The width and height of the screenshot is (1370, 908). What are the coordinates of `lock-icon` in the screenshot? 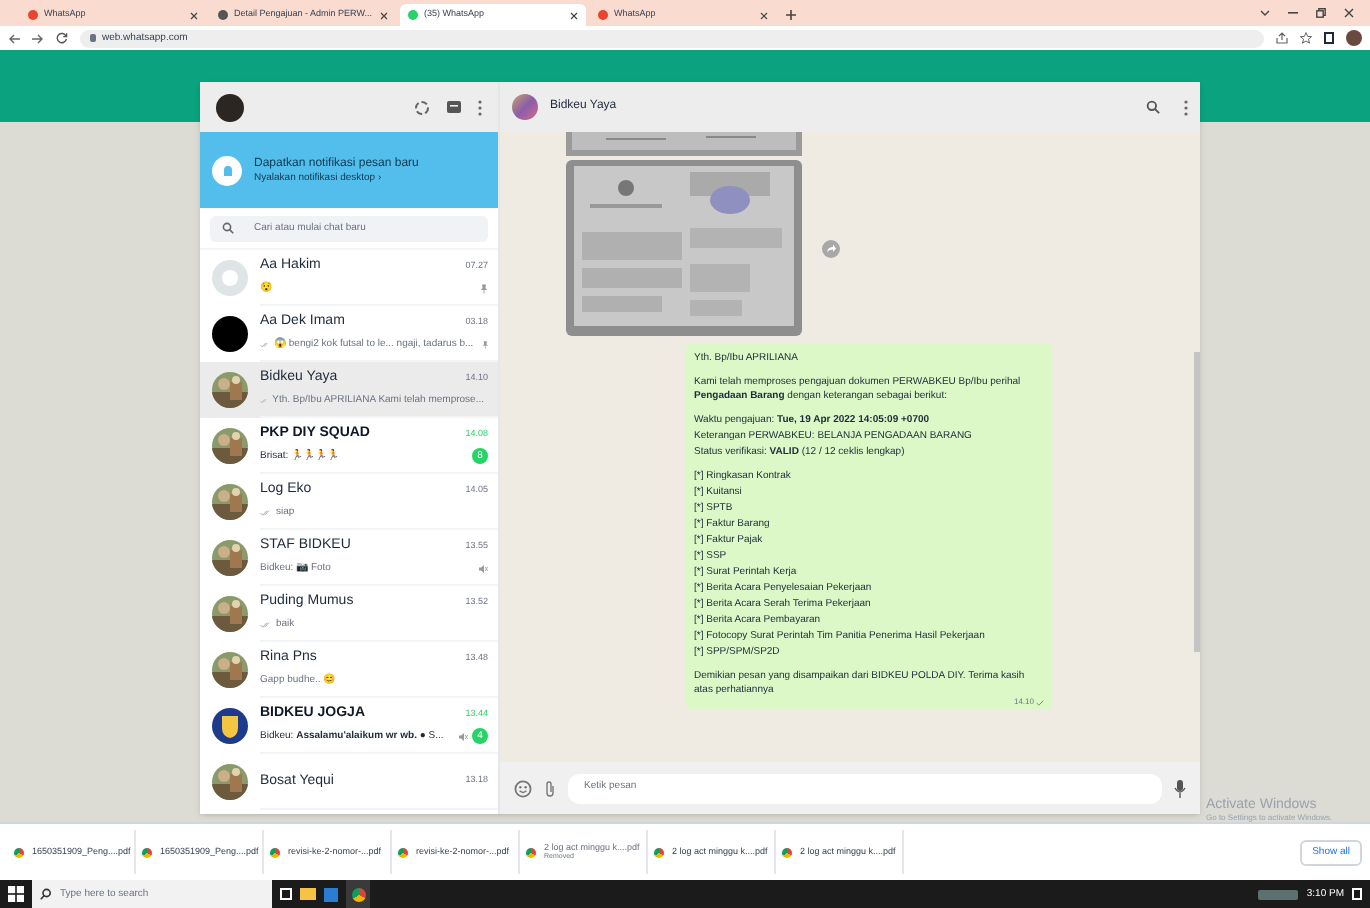 It's located at (93, 38).